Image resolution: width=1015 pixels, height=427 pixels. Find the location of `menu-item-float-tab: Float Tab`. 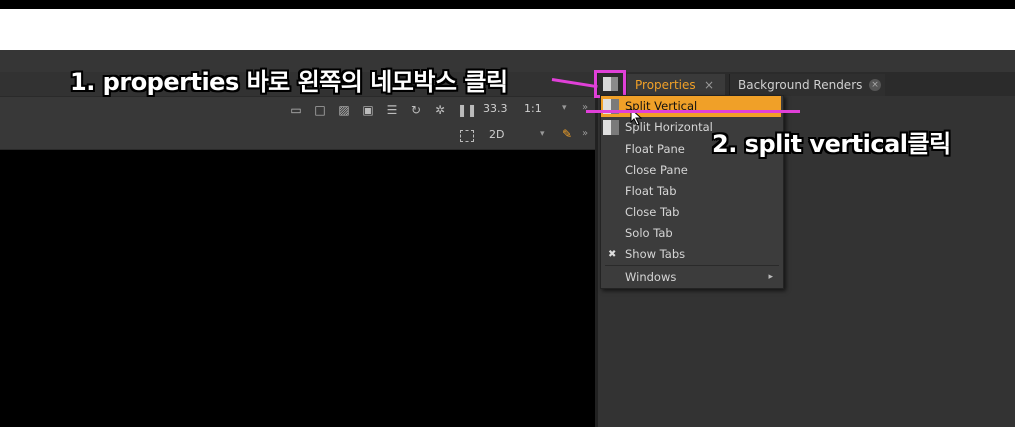

menu-item-float-tab: Float Tab is located at coordinates (691, 191).